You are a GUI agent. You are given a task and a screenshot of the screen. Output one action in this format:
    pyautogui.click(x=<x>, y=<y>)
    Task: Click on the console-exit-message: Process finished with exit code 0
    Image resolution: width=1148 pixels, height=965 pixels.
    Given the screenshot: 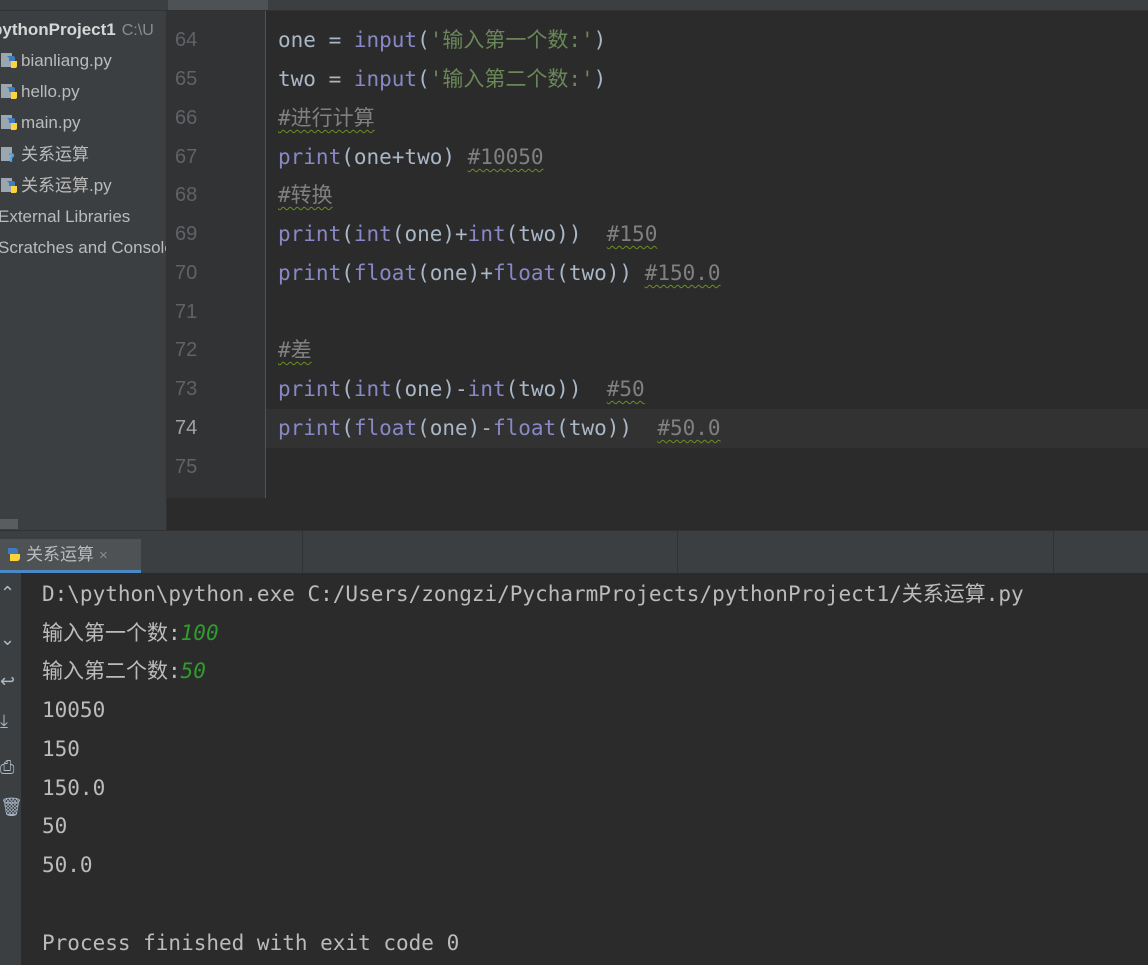 What is the action you would take?
    pyautogui.click(x=251, y=943)
    